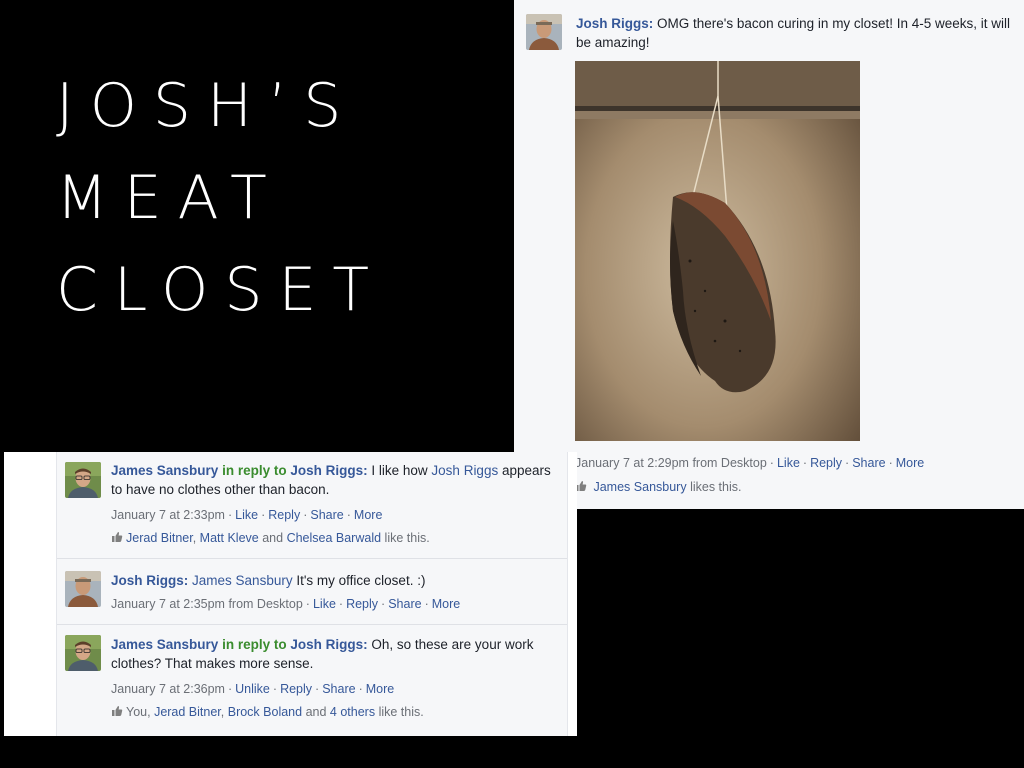 The width and height of the screenshot is (1024, 768). Describe the element at coordinates (169, 198) in the screenshot. I see `title-line-2: MEAT` at that location.